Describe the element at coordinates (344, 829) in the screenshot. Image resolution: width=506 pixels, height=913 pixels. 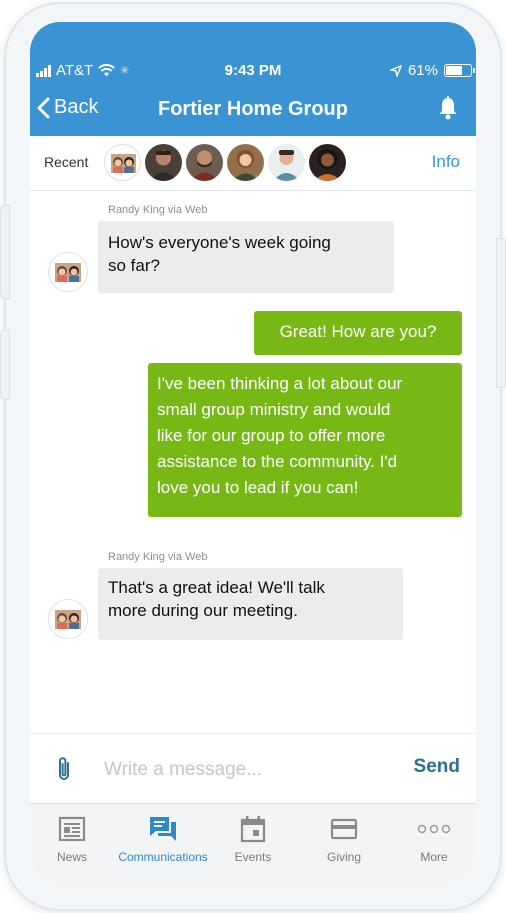
I see `card-icon` at that location.